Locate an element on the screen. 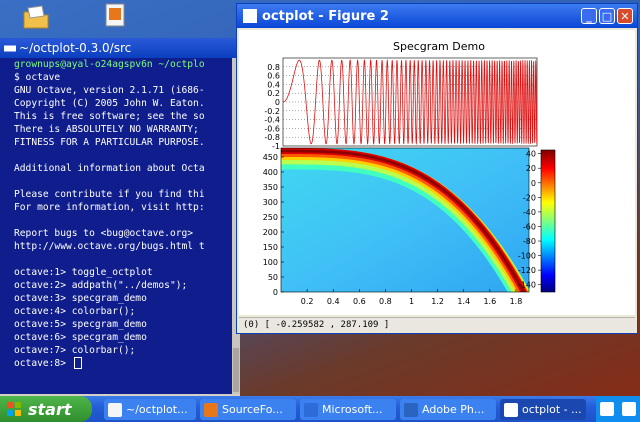  y-tick-label: 200 is located at coordinates (270, 232).